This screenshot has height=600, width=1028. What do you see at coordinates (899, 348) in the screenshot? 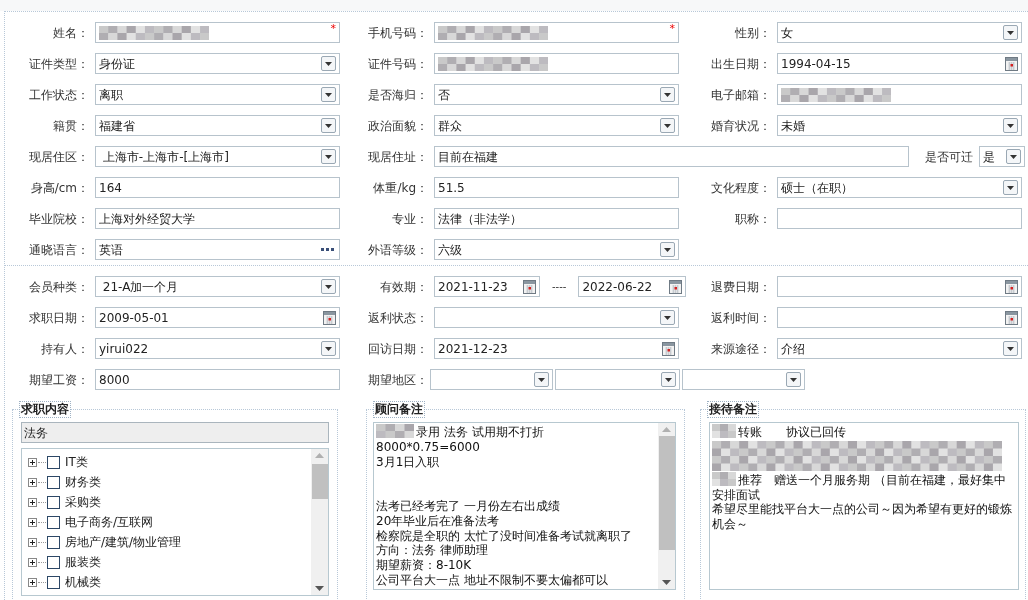
I see `dropdown-field: 介绍` at bounding box center [899, 348].